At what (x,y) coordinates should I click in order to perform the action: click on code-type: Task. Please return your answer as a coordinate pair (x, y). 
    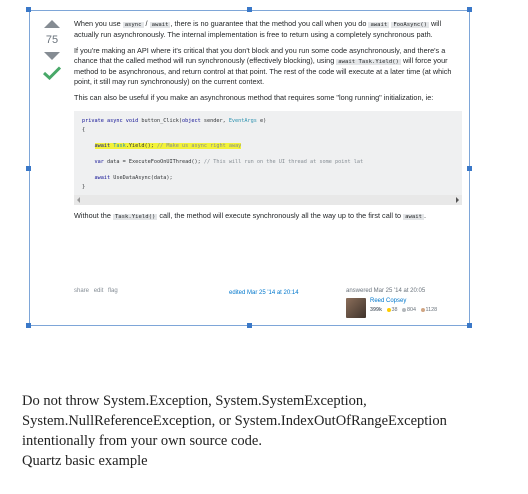
    Looking at the image, I should click on (118, 146).